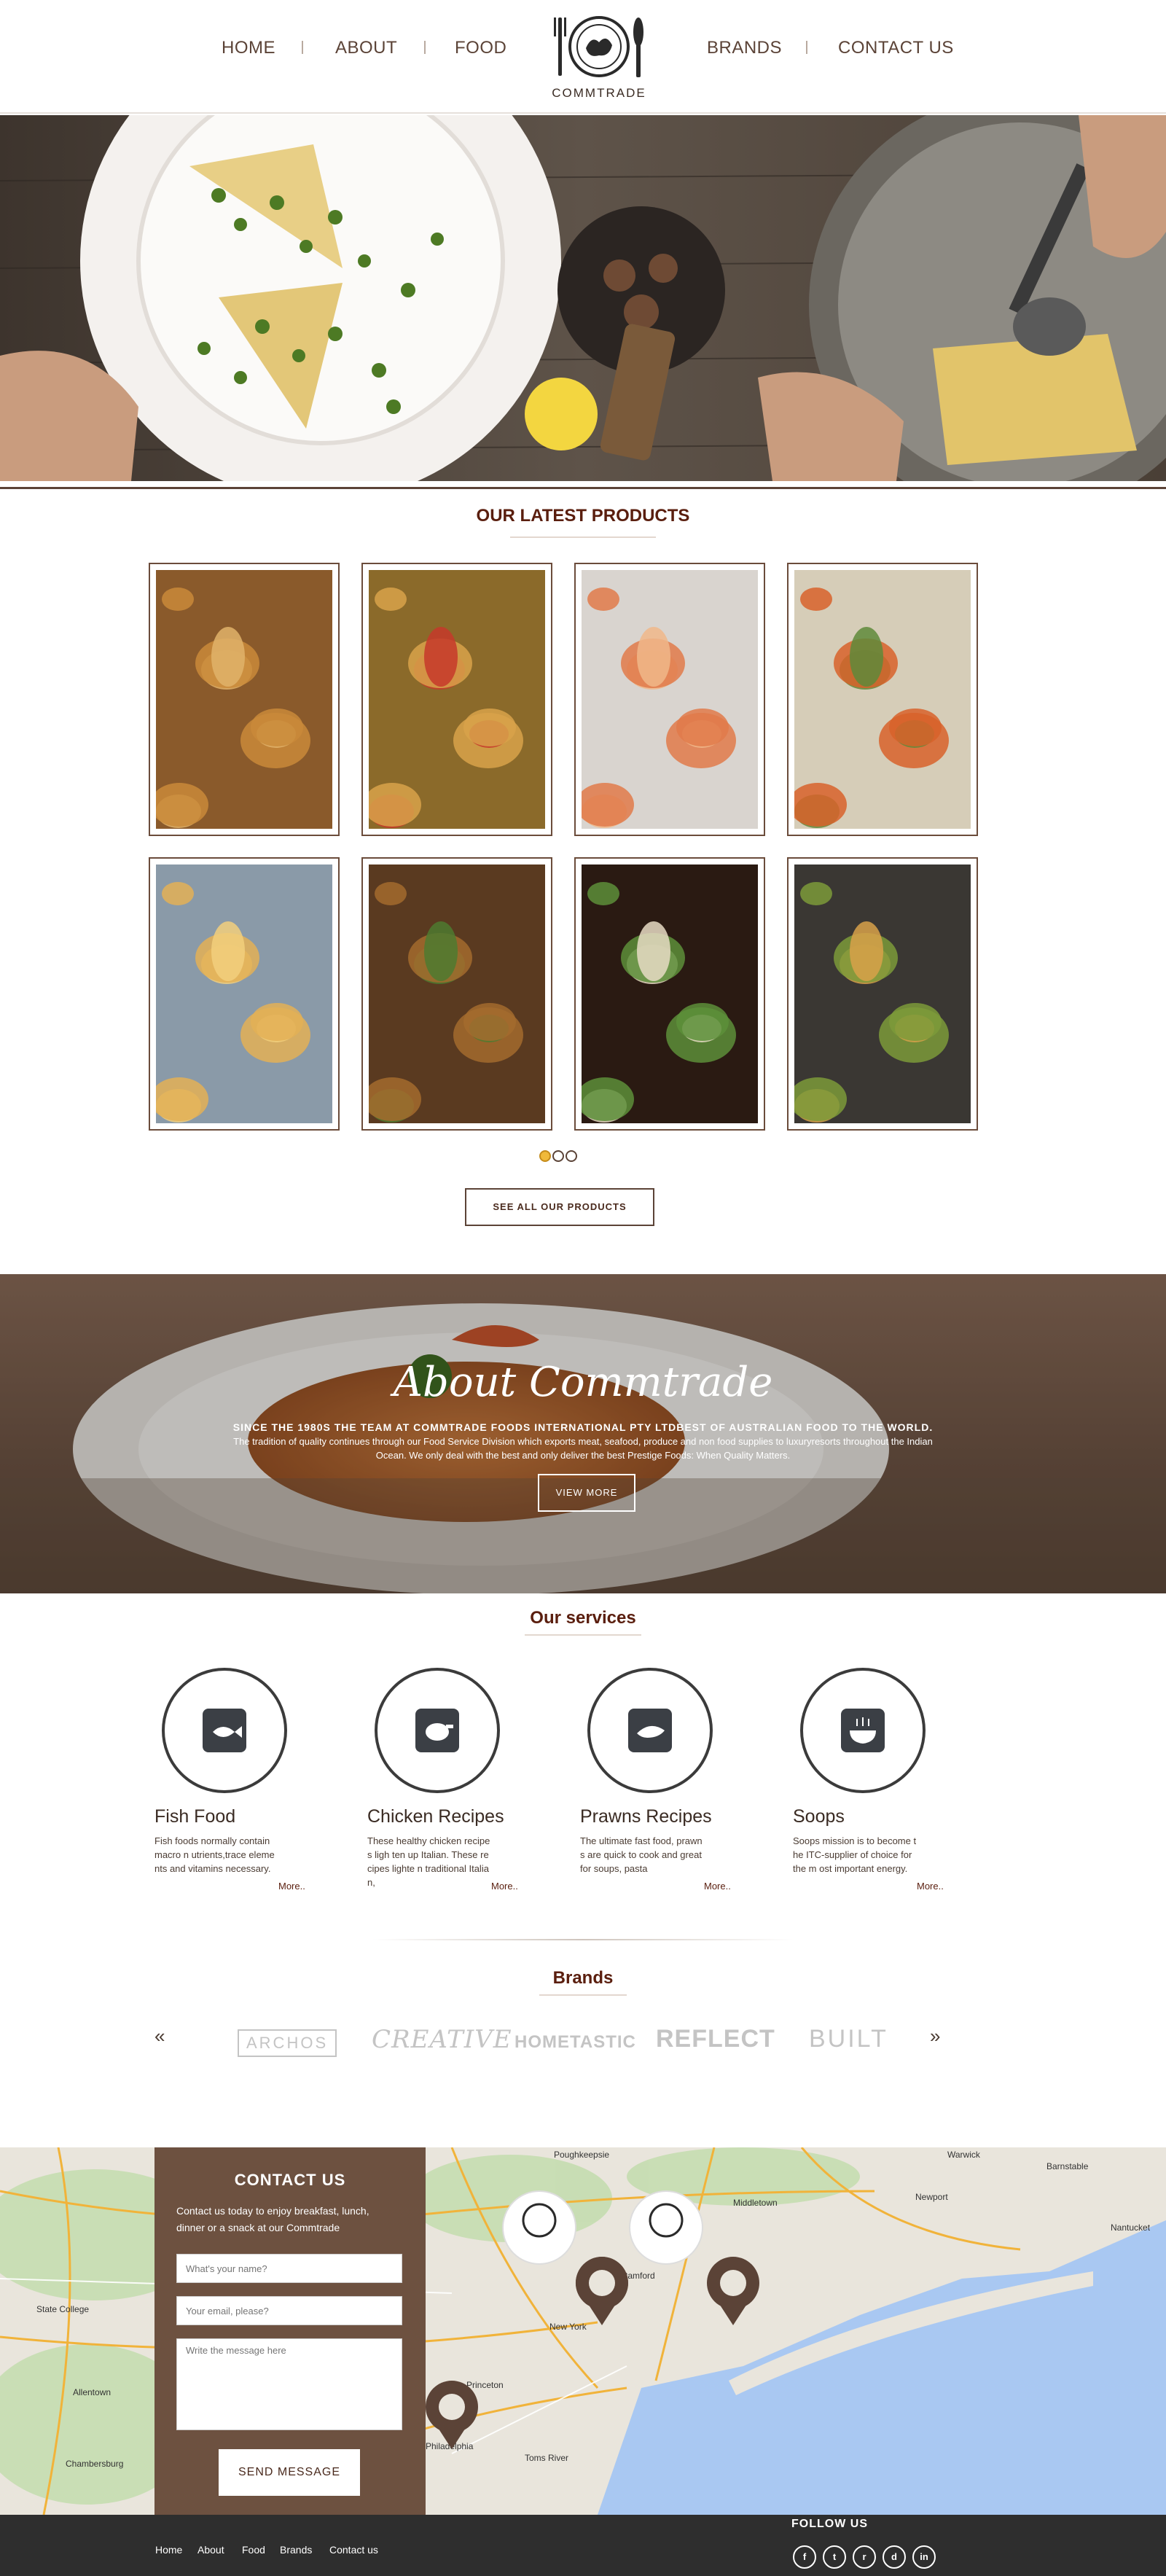  What do you see at coordinates (575, 2042) in the screenshot?
I see `brand-logo-hometastic: HOMETASTIC` at bounding box center [575, 2042].